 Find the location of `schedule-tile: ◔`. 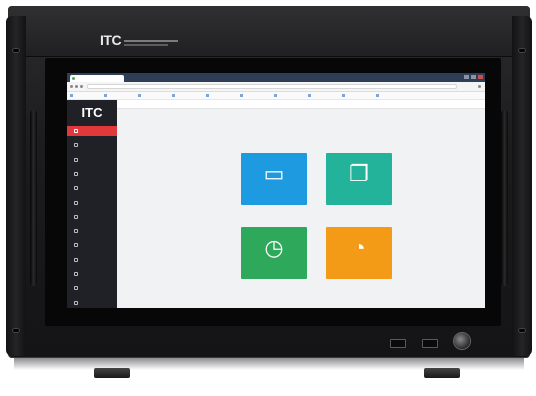

schedule-tile: ◔ is located at coordinates (359, 253).